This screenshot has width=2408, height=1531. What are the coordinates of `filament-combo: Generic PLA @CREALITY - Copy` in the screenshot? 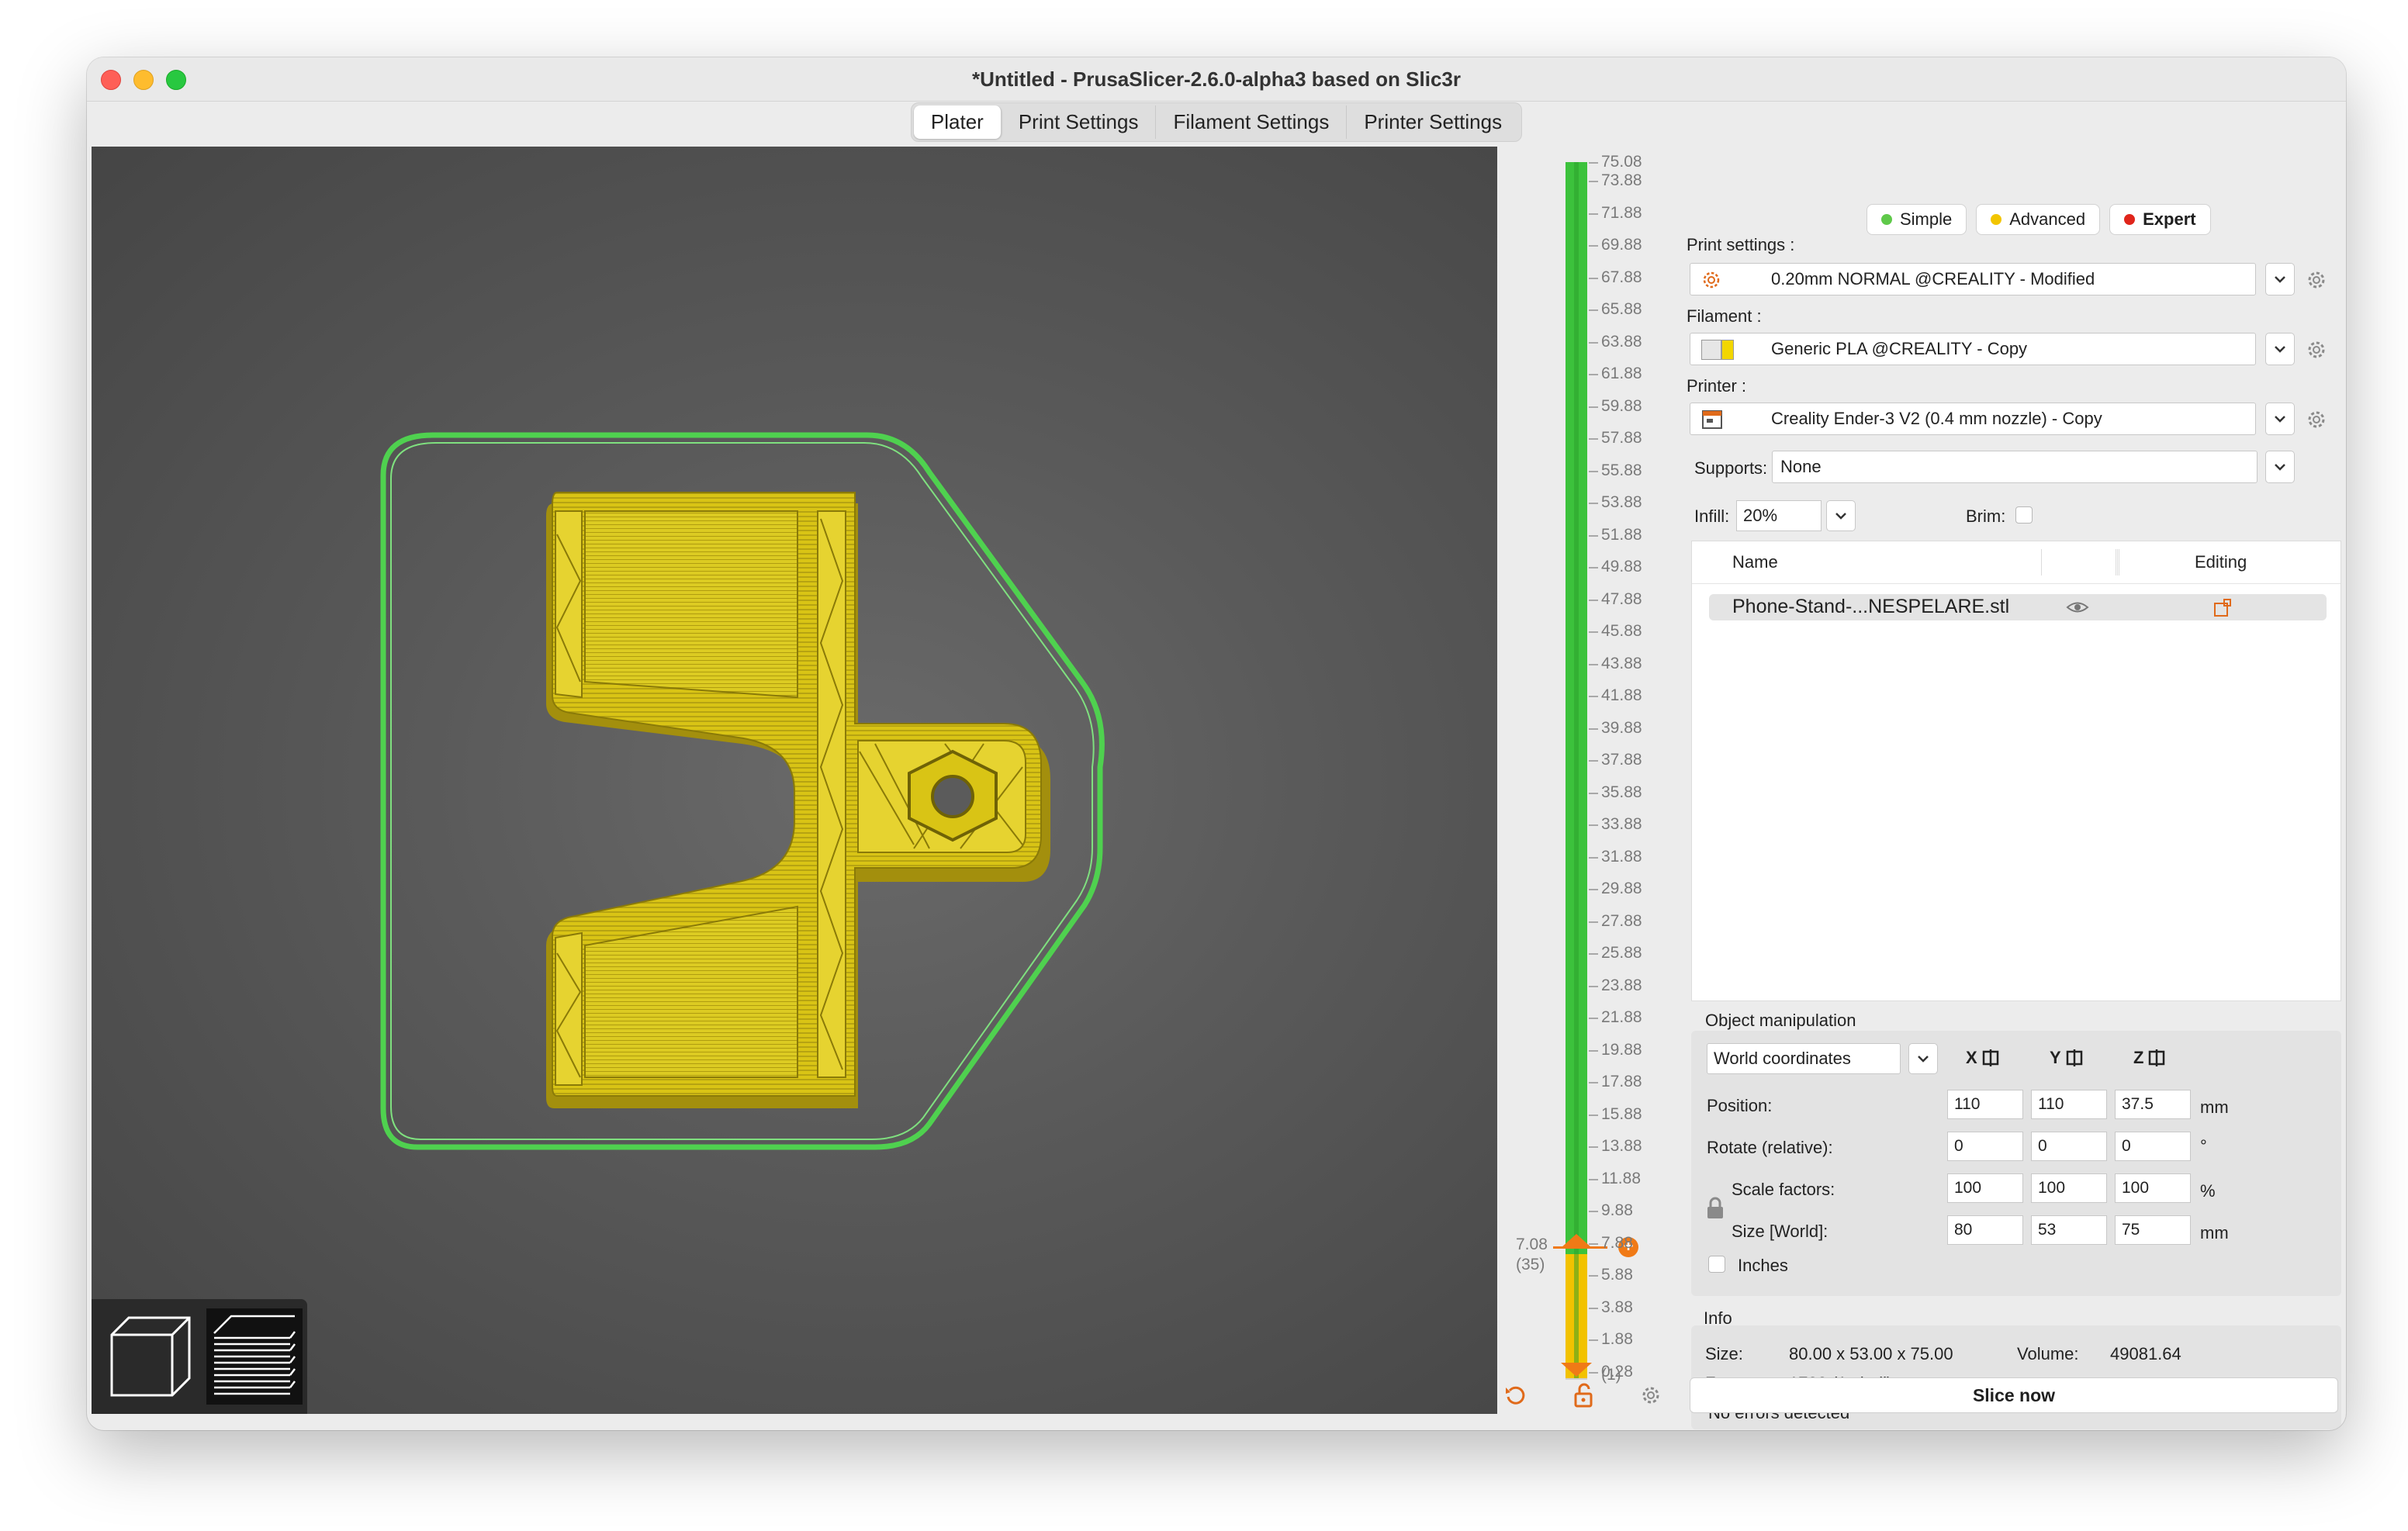 It's located at (1973, 349).